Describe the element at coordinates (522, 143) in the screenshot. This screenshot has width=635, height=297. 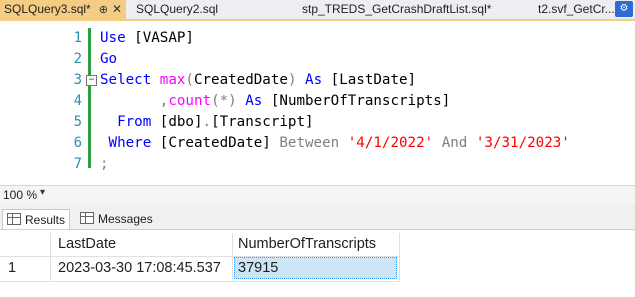
I see `code-token: '3/31/2023'` at that location.